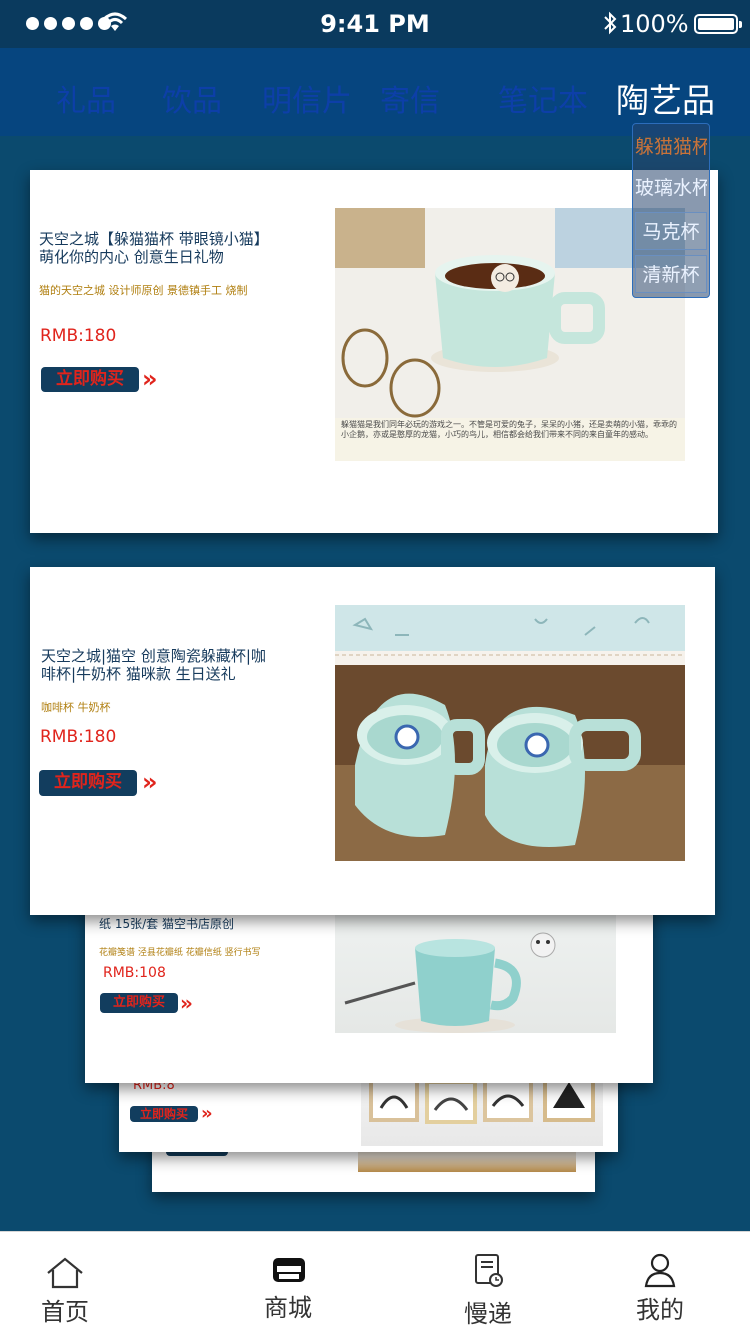 This screenshot has height=1334, width=750. I want to click on battery-percentage: 100%, so click(654, 24).